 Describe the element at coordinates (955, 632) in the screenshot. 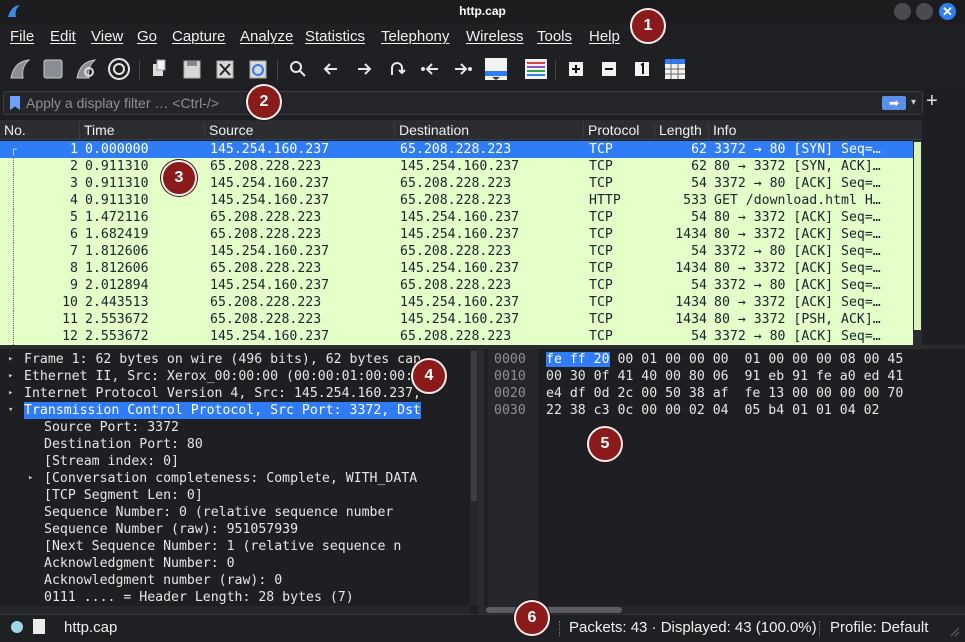

I see `resize-grip-icon` at that location.